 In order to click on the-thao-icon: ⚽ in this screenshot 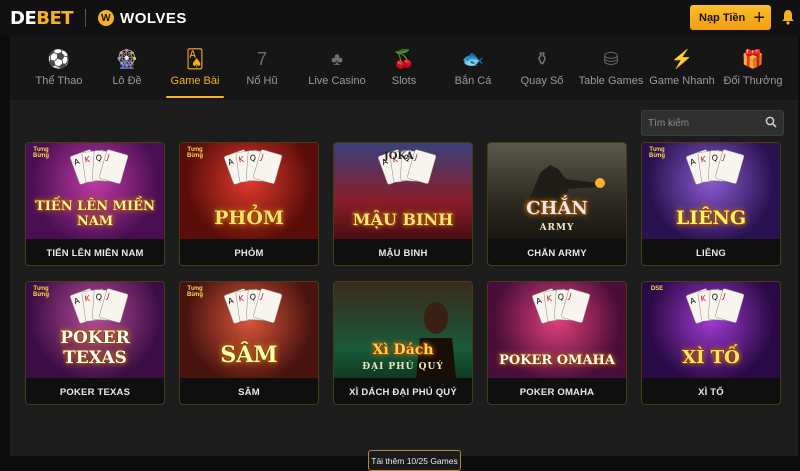, I will do `click(59, 59)`.